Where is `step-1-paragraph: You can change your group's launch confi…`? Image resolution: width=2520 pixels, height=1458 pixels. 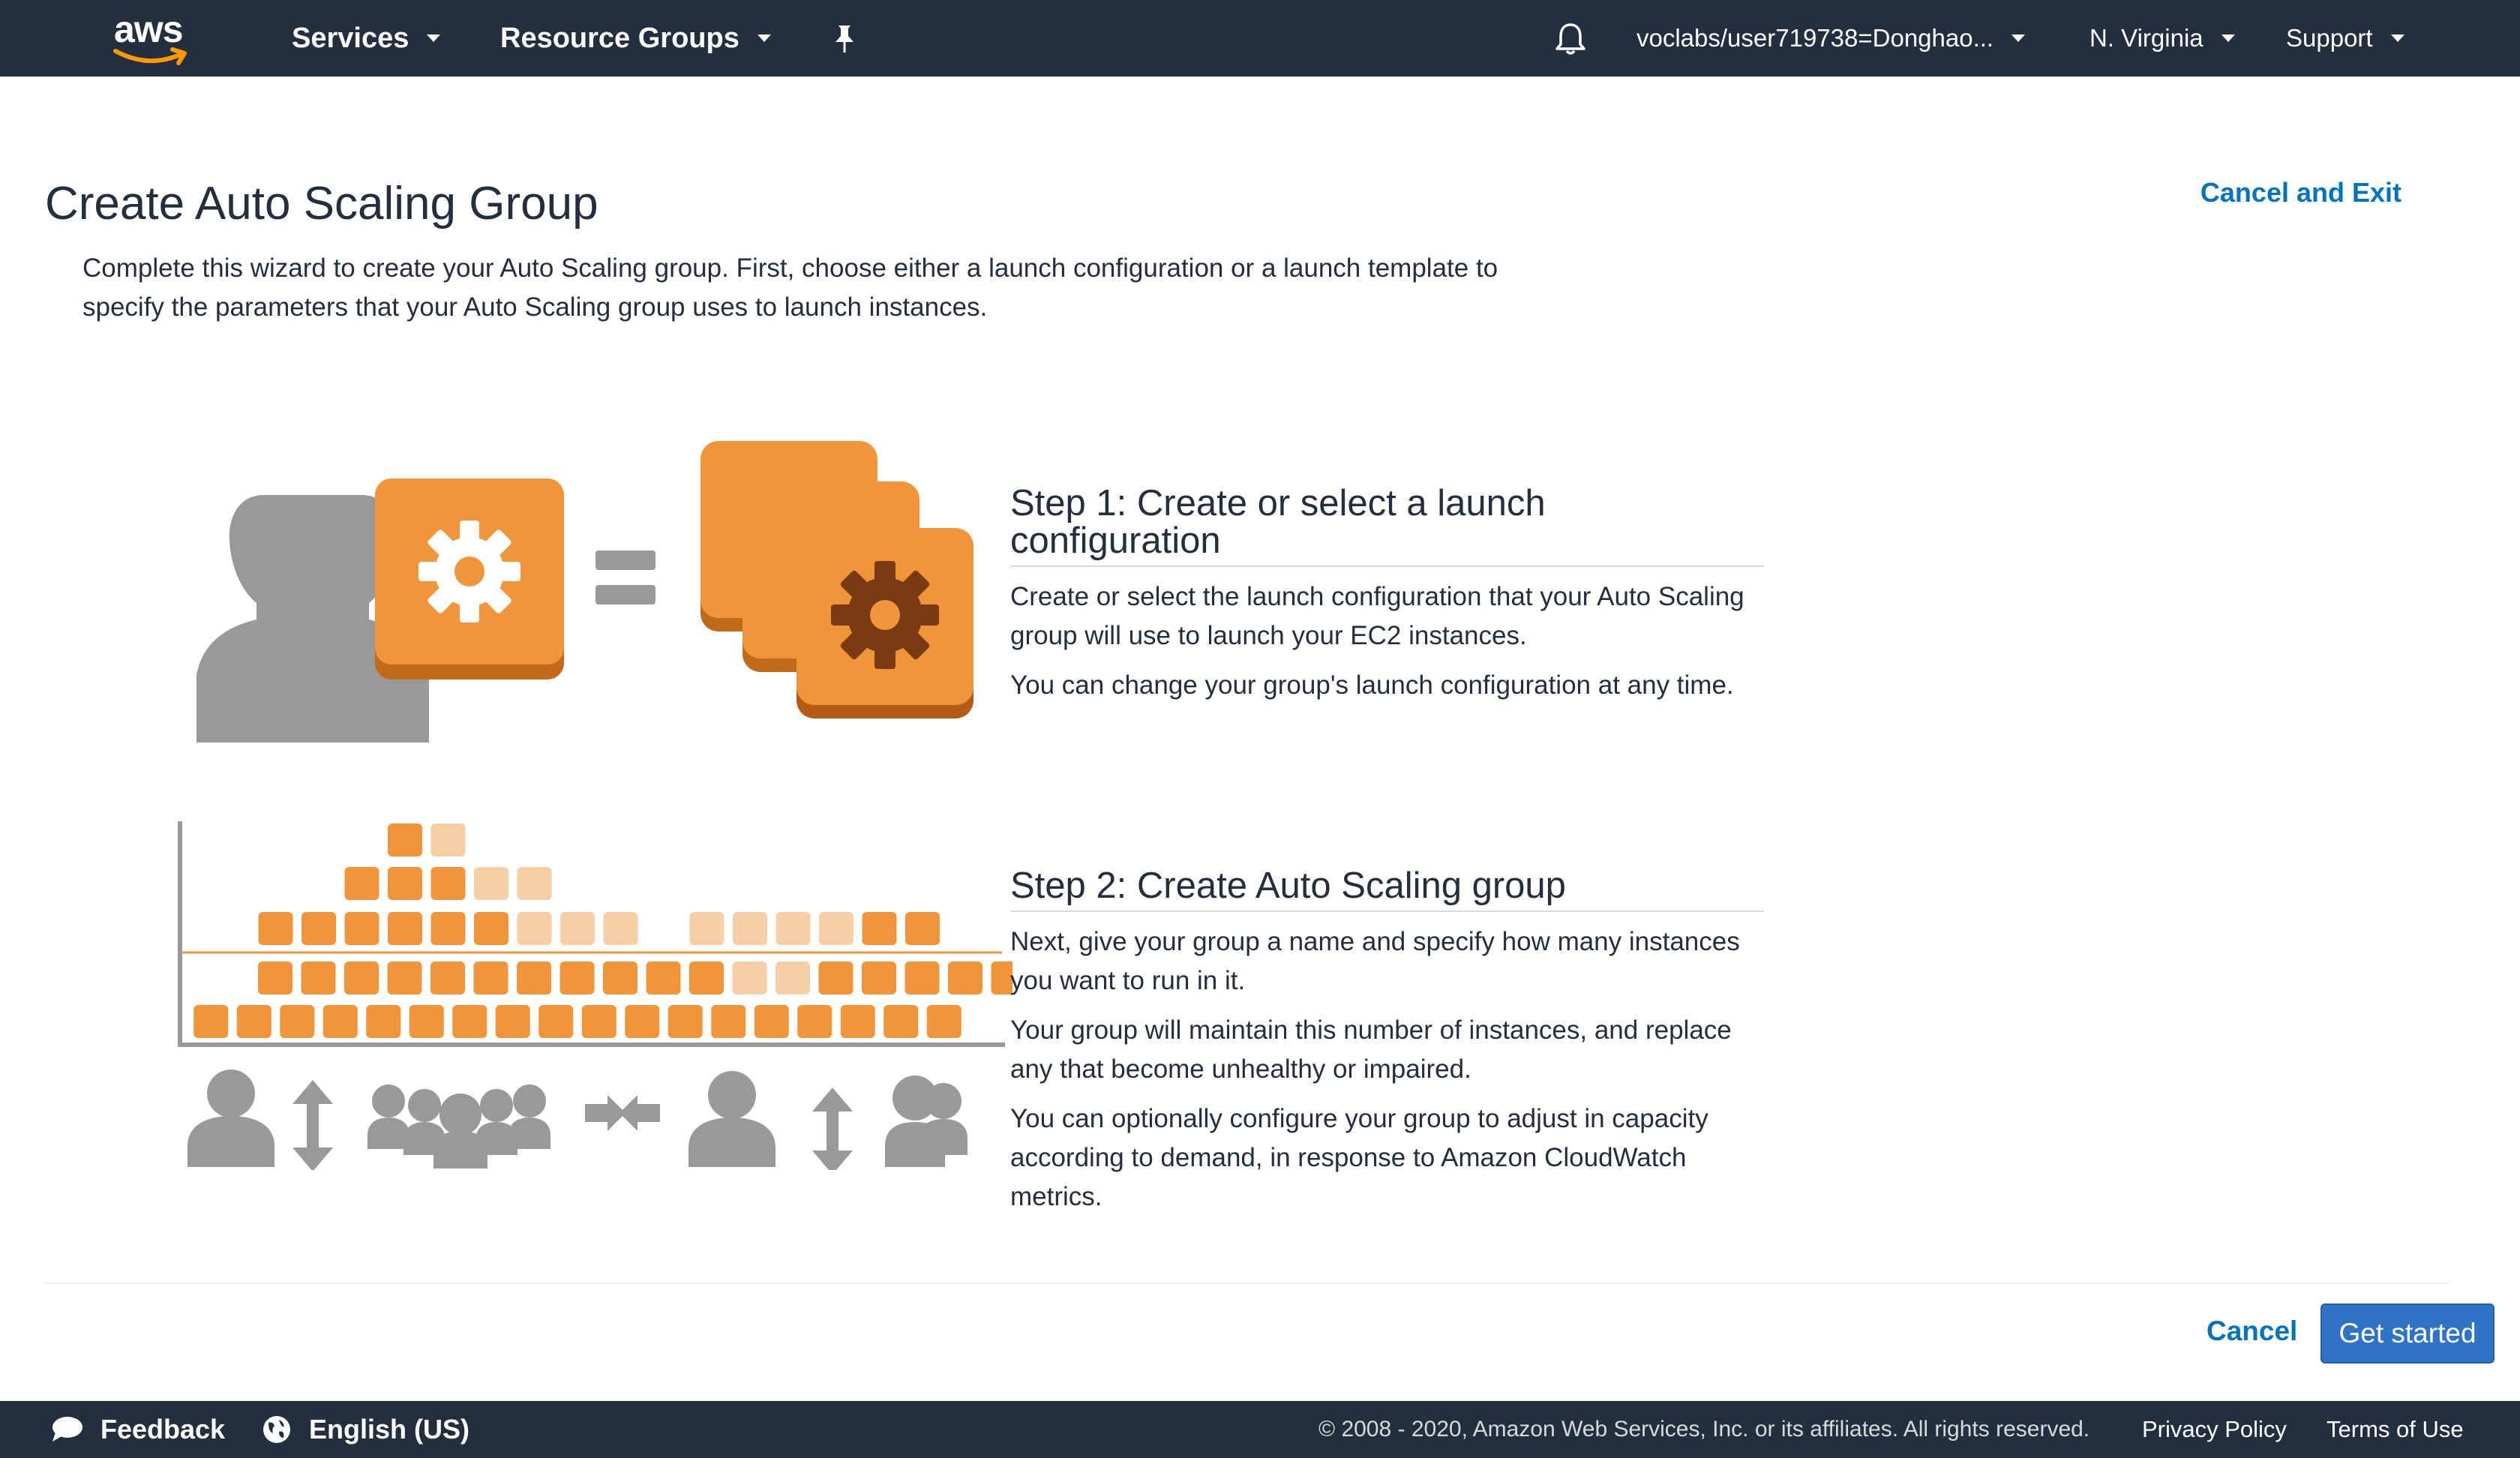
step-1-paragraph: You can change your group's launch confi… is located at coordinates (1372, 685).